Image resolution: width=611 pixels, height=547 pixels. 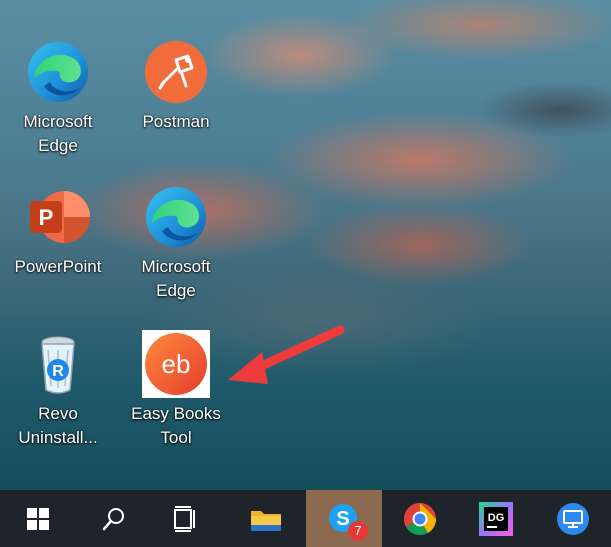 I want to click on desktop-icon-microsoft-edge: Microsoft Edge, so click(x=58, y=108).